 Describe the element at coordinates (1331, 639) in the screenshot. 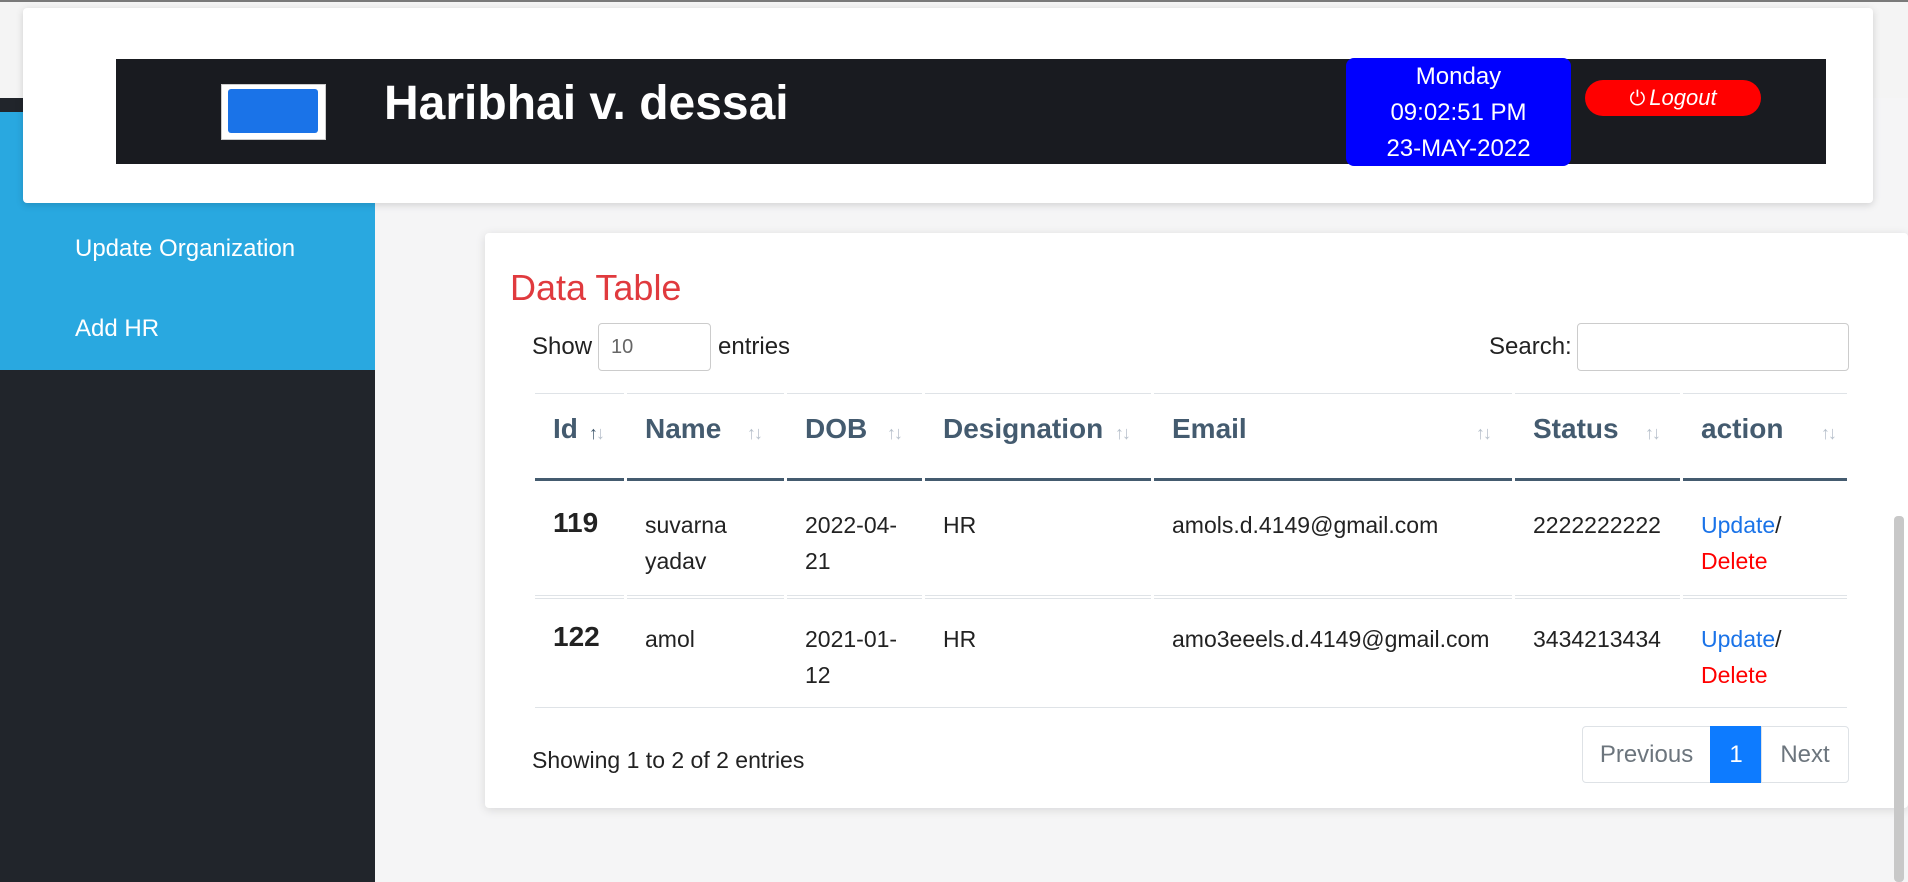

I see `cell-email: amo3eeels.d.4149@gmail.com` at that location.